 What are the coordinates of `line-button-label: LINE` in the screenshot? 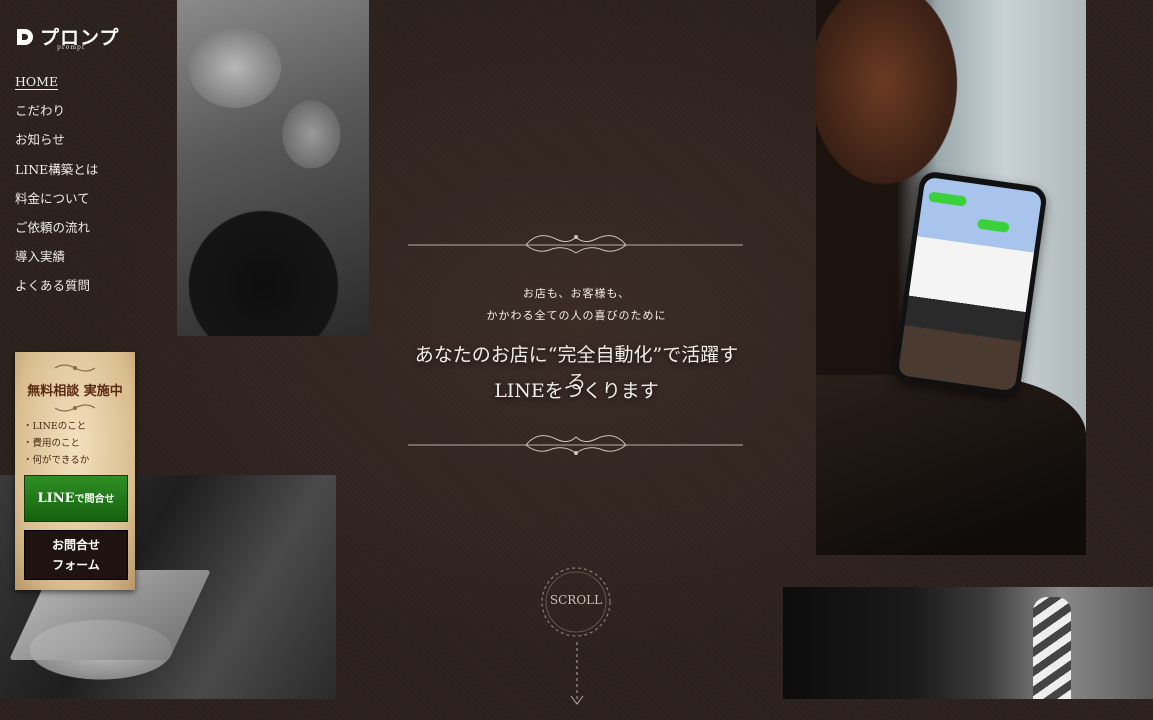 It's located at (56, 498).